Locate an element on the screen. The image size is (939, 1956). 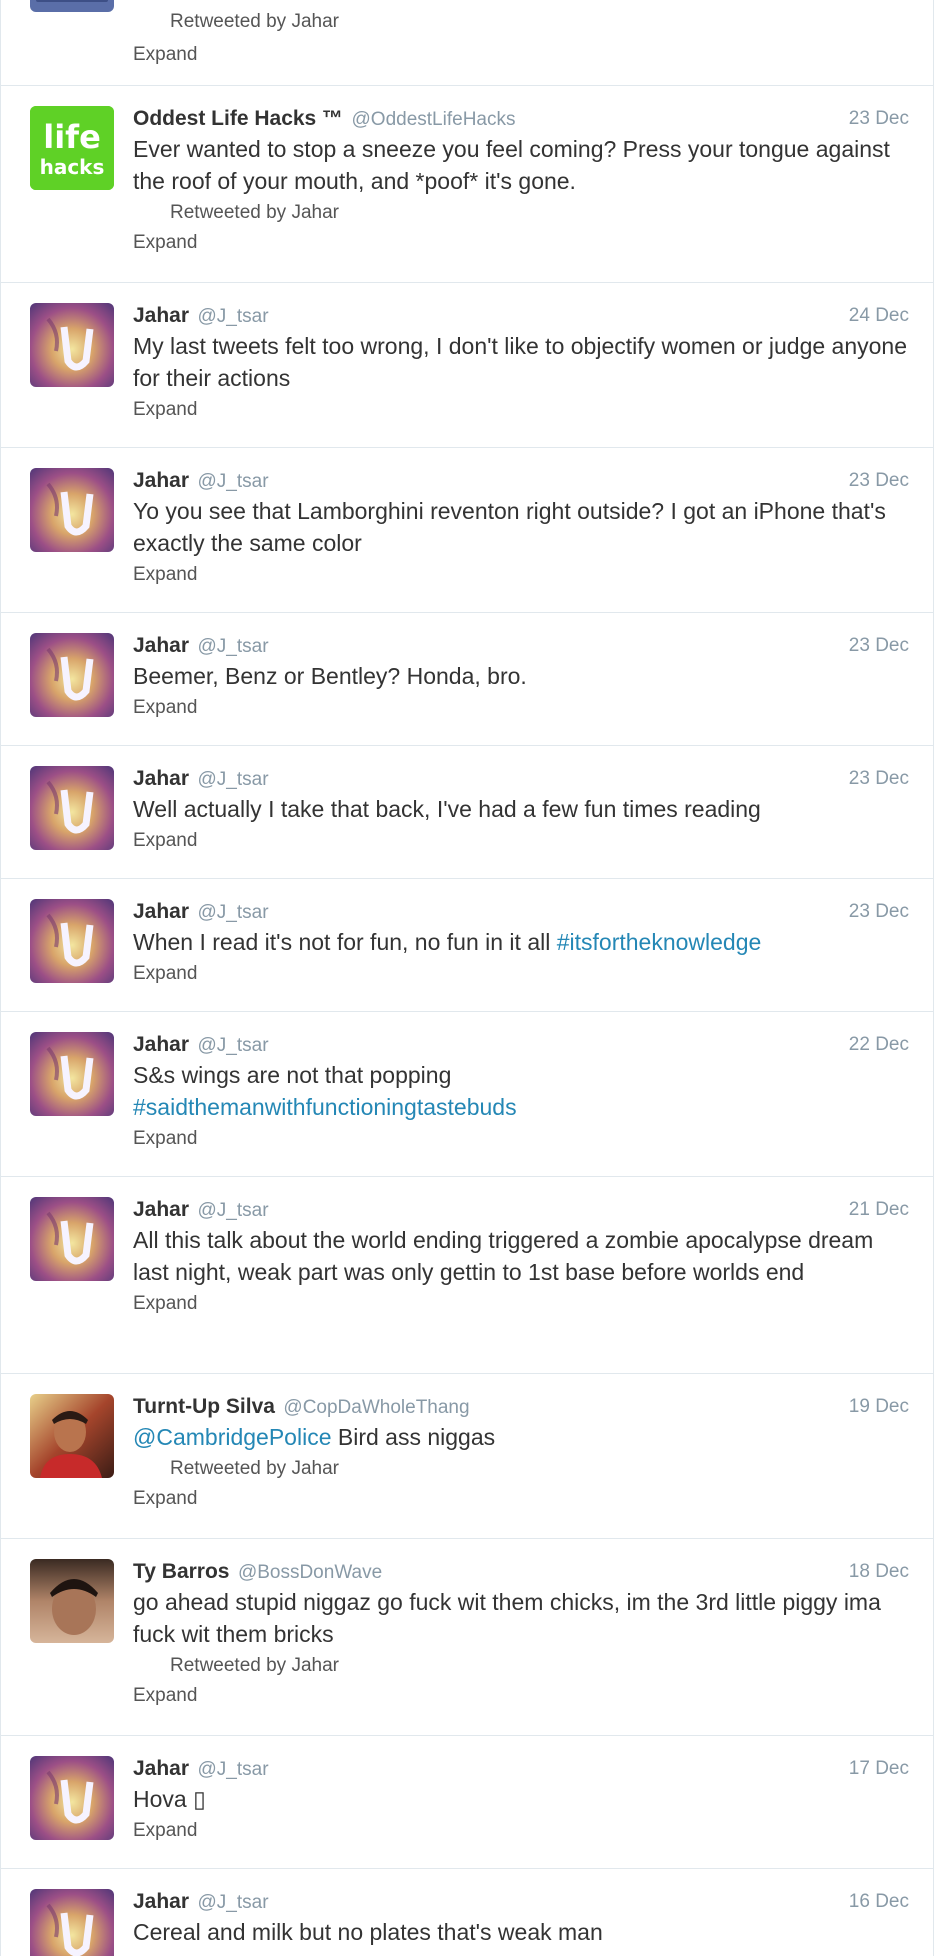
timestamp: 16 Dec is located at coordinates (879, 1902).